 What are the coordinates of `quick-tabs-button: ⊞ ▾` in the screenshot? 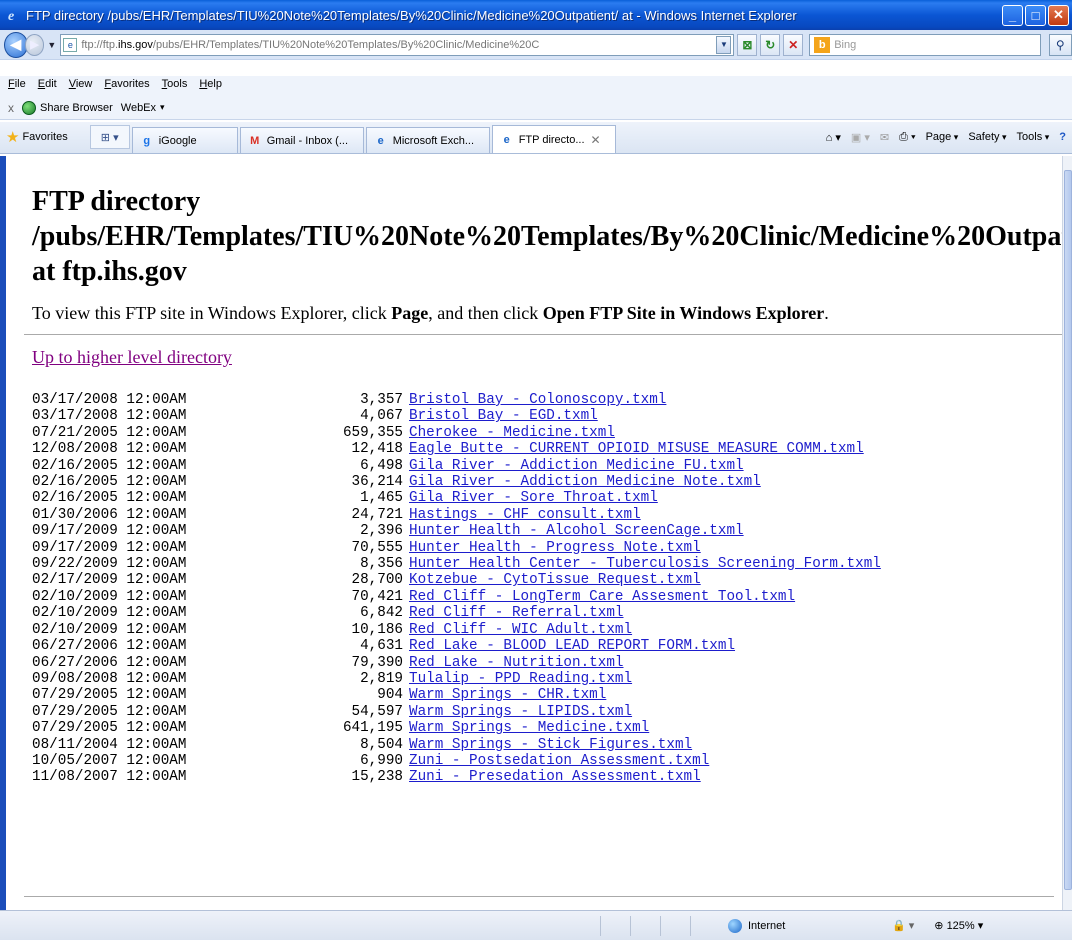 It's located at (109, 137).